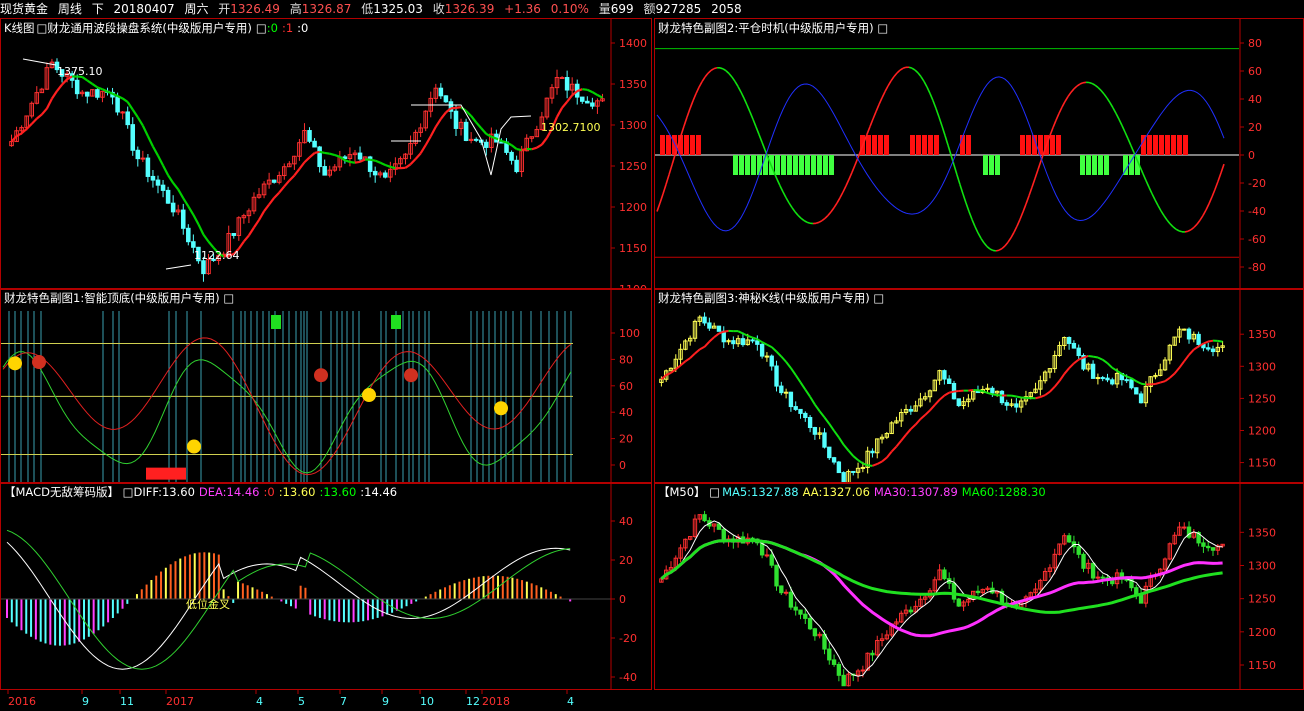 This screenshot has width=1304, height=711. I want to click on panel1-tick-label: 60, so click(626, 386).